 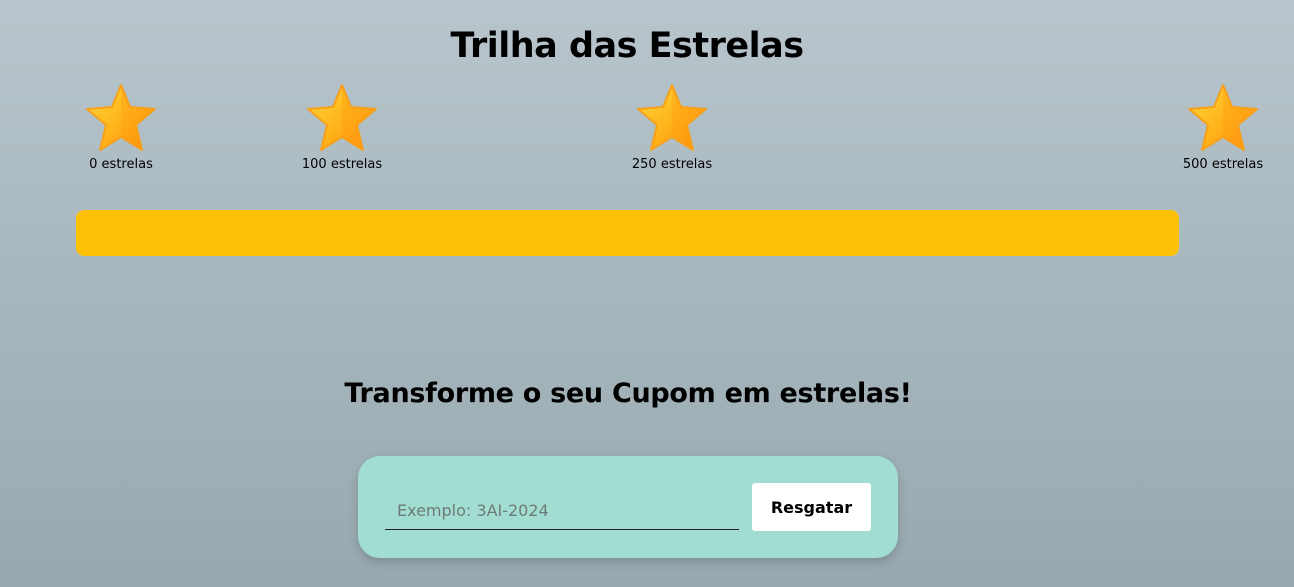 I want to click on page-title: Trilha das Estrelas, so click(x=627, y=46).